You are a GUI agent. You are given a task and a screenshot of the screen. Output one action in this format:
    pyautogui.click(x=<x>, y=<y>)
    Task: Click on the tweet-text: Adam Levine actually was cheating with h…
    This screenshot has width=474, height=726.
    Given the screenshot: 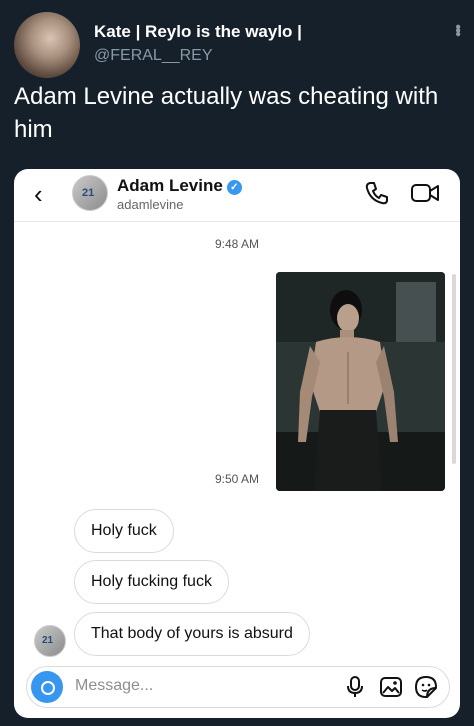 What is the action you would take?
    pyautogui.click(x=226, y=113)
    